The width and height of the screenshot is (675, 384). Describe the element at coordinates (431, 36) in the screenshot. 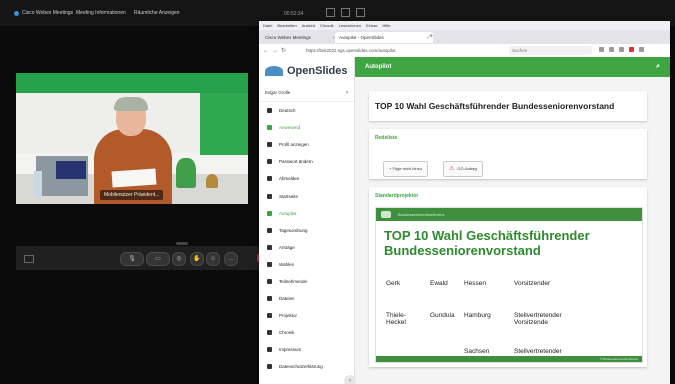

I see `new-tab-button: +` at that location.